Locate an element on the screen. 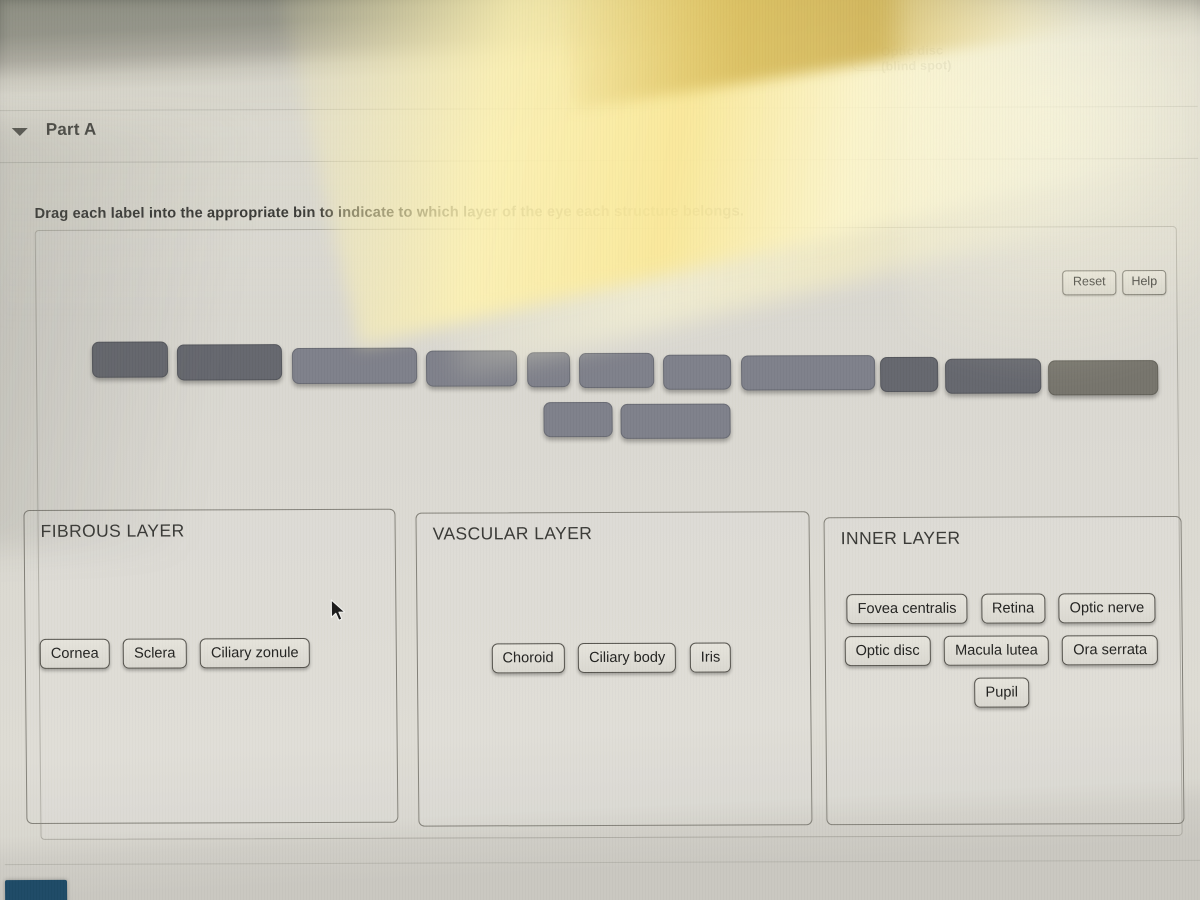 The height and width of the screenshot is (900, 1200). mouse-pointer-icon is located at coordinates (339, 611).